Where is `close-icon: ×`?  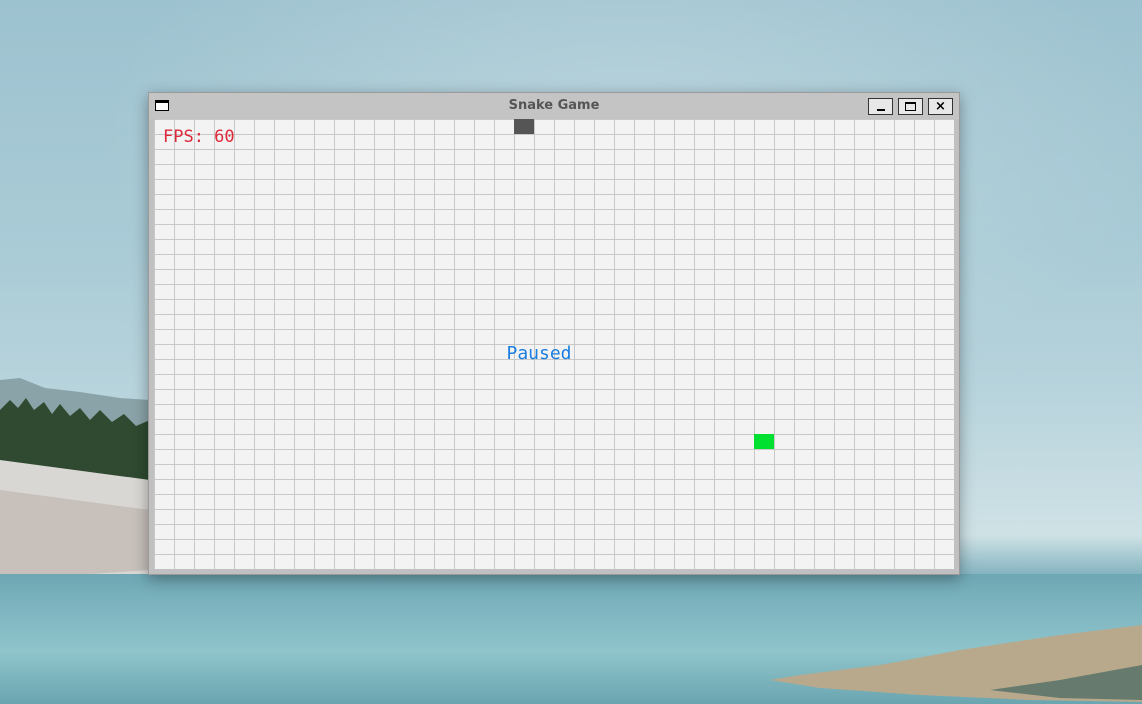 close-icon: × is located at coordinates (940, 106).